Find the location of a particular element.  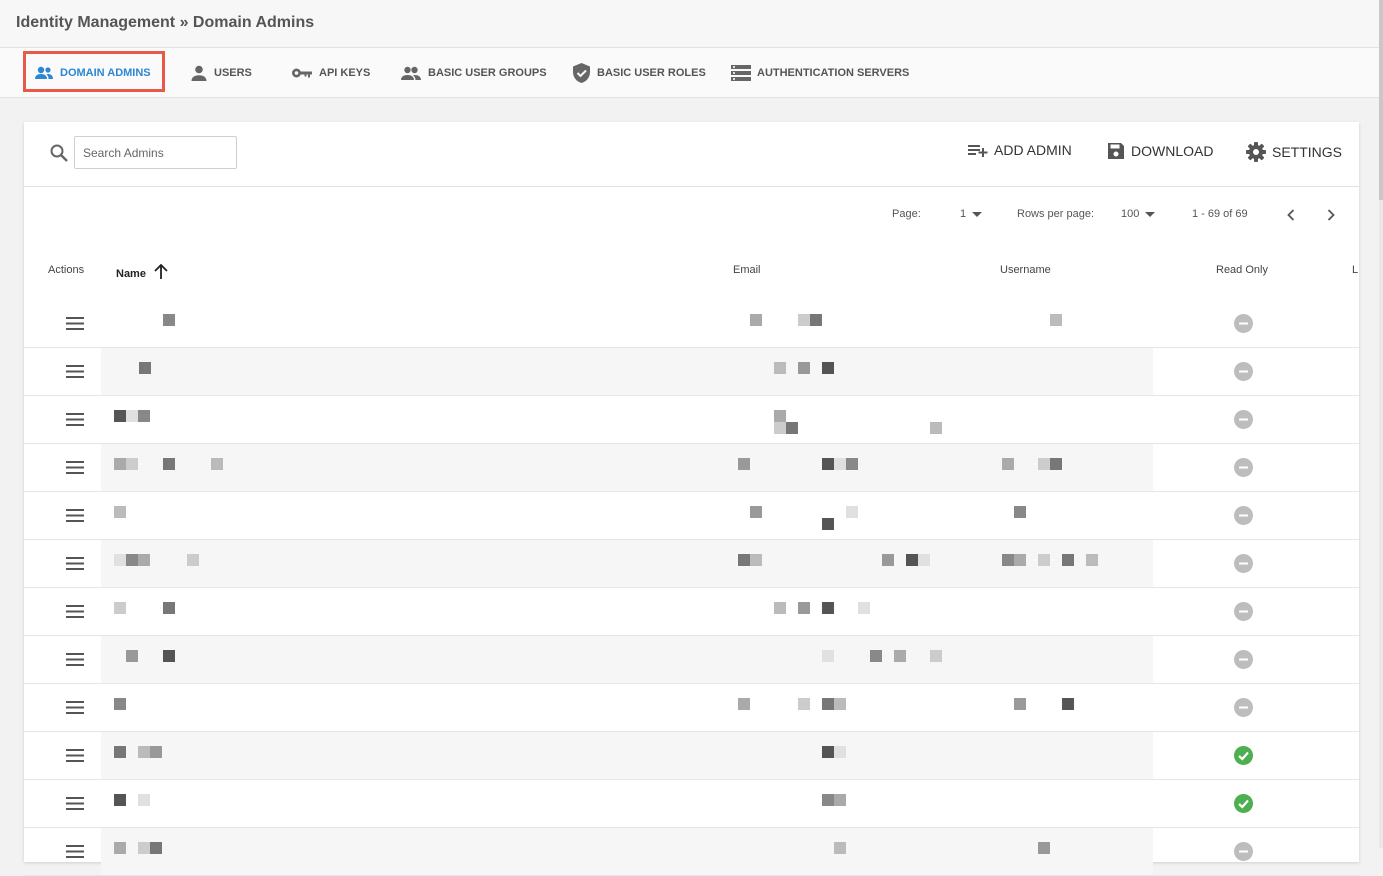

group-icon is located at coordinates (411, 73).